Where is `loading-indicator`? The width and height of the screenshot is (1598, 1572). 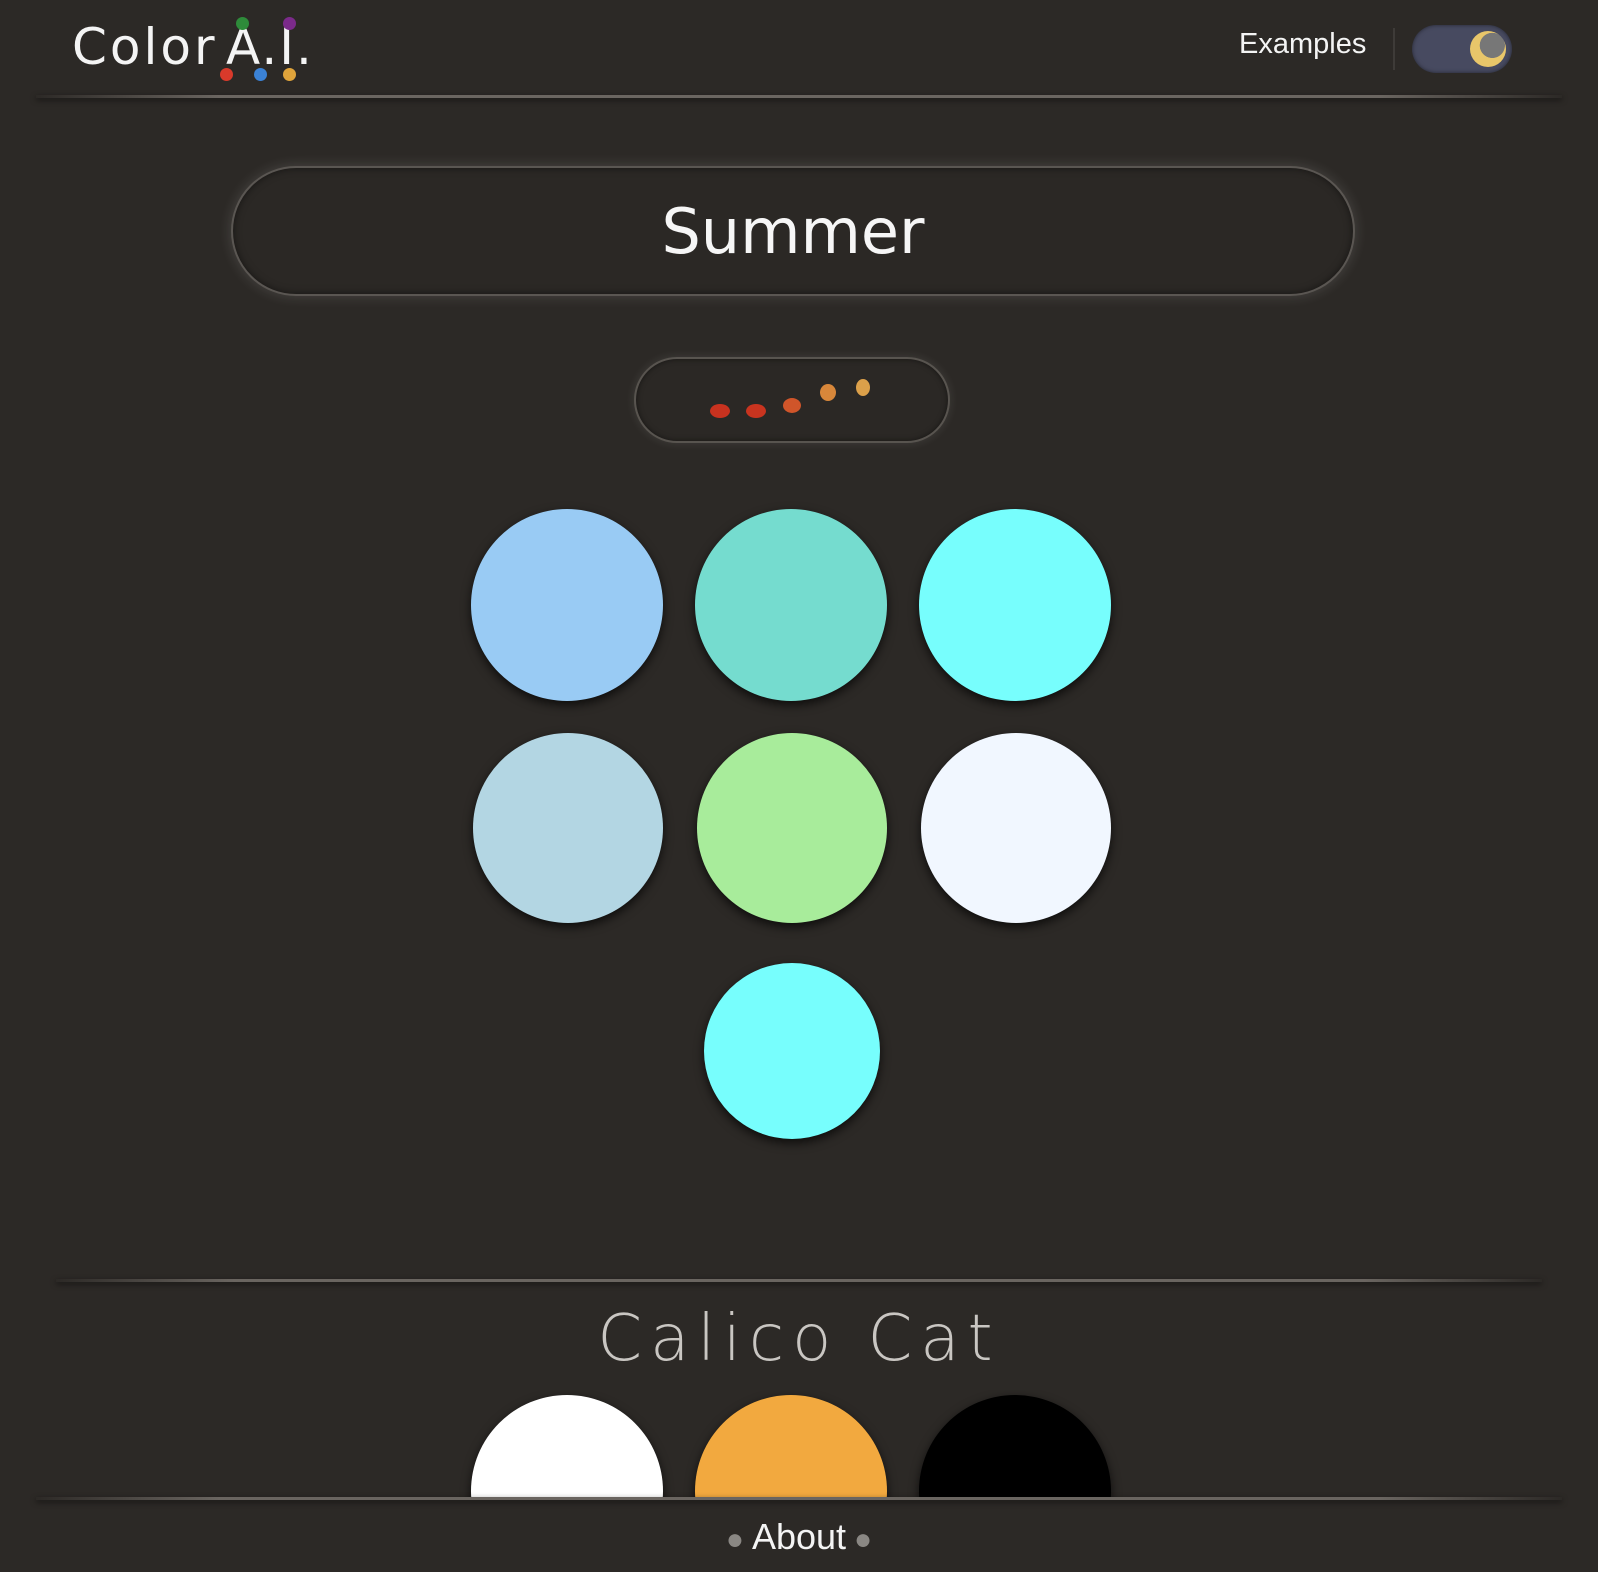 loading-indicator is located at coordinates (792, 400).